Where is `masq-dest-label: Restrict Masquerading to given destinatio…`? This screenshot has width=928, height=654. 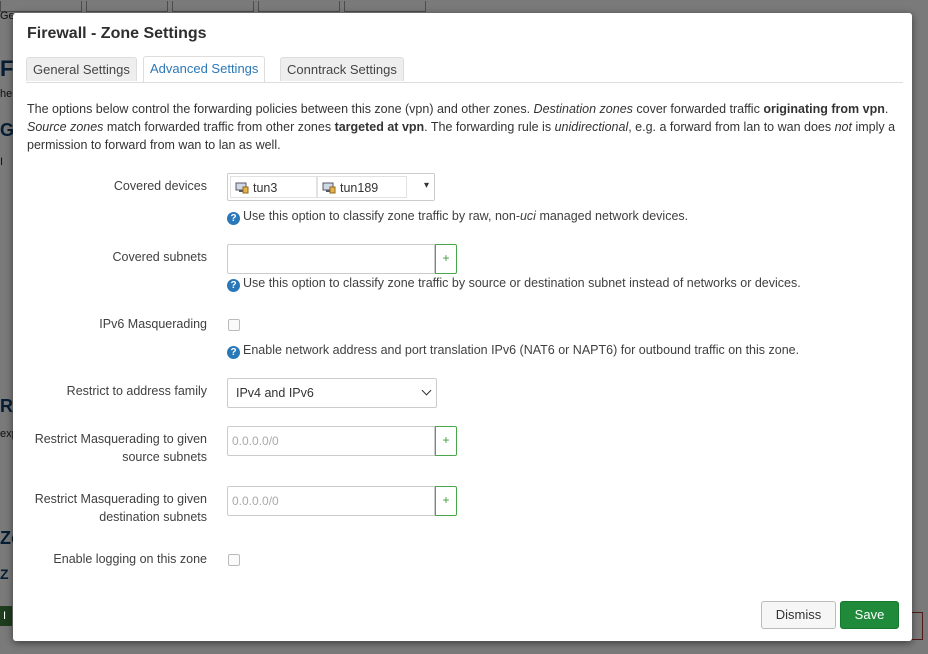 masq-dest-label: Restrict Masquerading to given destinatio… is located at coordinates (121, 508).